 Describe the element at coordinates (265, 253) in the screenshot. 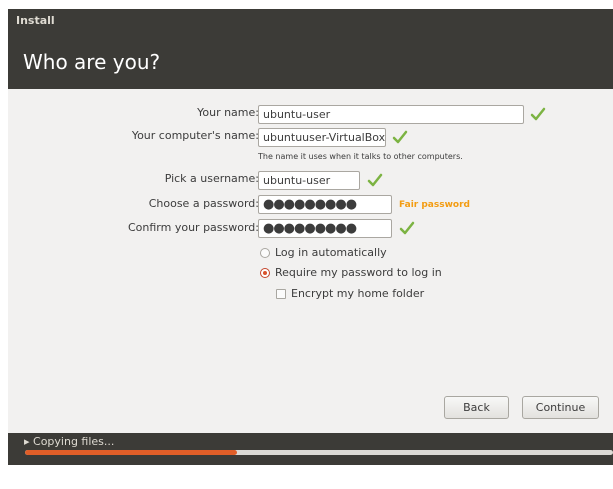

I see `login-auto-radio` at that location.